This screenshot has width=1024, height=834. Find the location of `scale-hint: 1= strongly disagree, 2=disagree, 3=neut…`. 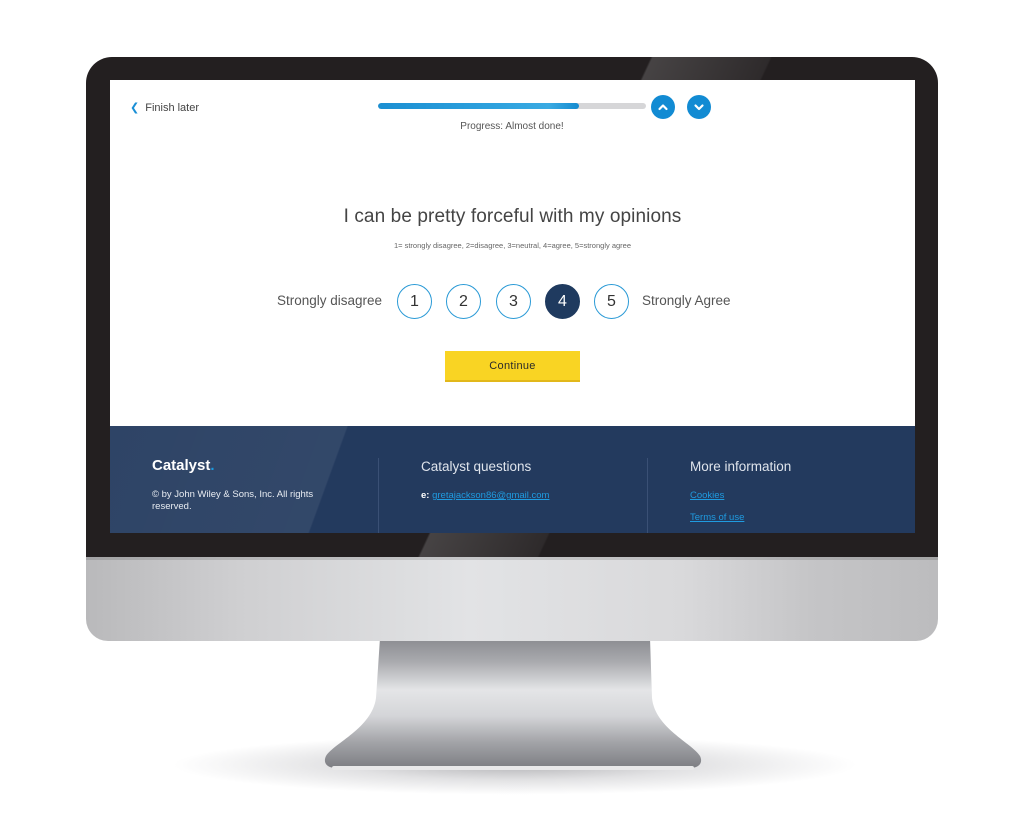

scale-hint: 1= strongly disagree, 2=disagree, 3=neut… is located at coordinates (512, 245).